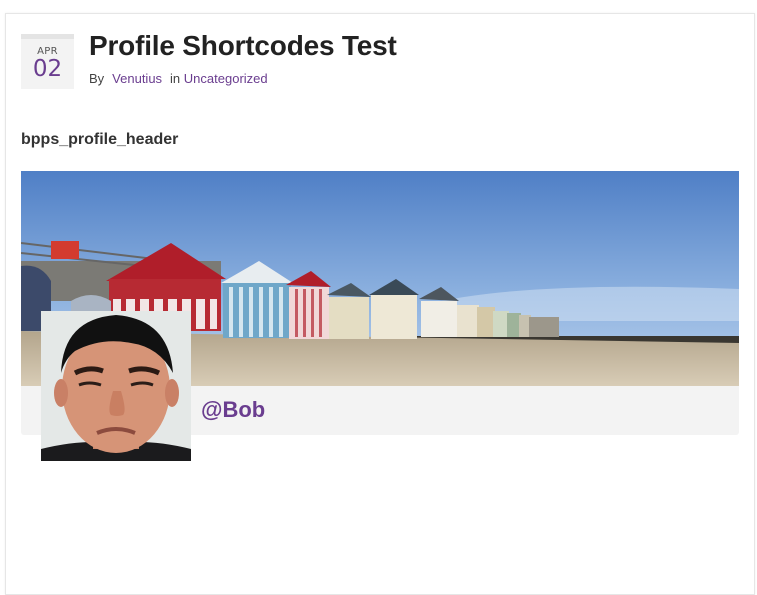 The width and height of the screenshot is (757, 595). I want to click on by-label: By, so click(97, 78).